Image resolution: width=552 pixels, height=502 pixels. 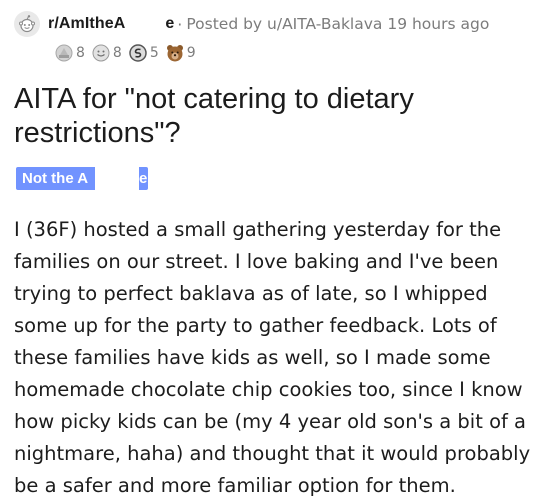 I want to click on post-flair: Not the A e, so click(x=82, y=178).